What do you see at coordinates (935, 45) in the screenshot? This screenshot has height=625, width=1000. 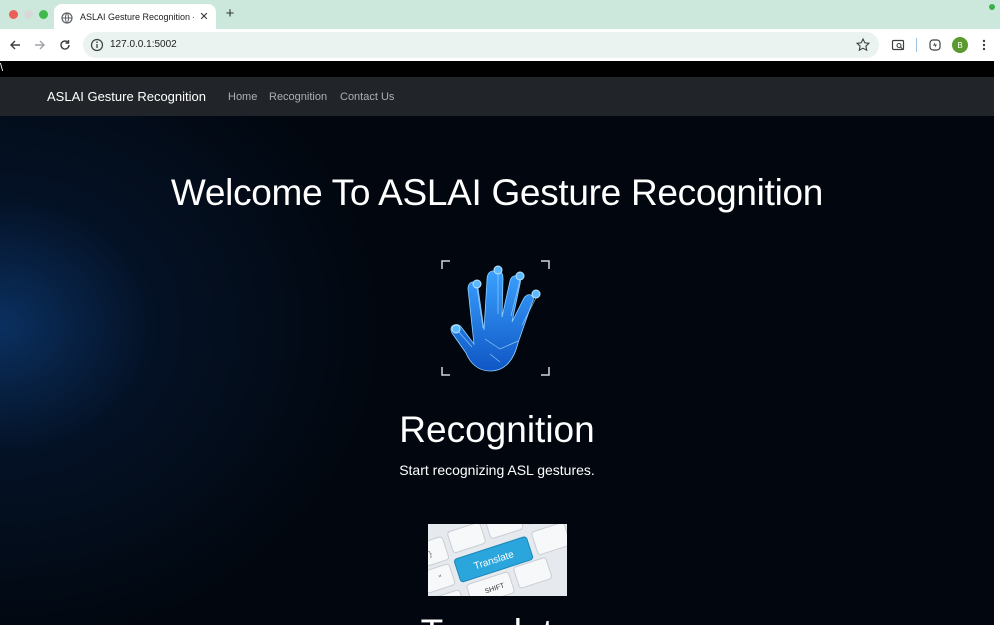 I see `extension-icon` at bounding box center [935, 45].